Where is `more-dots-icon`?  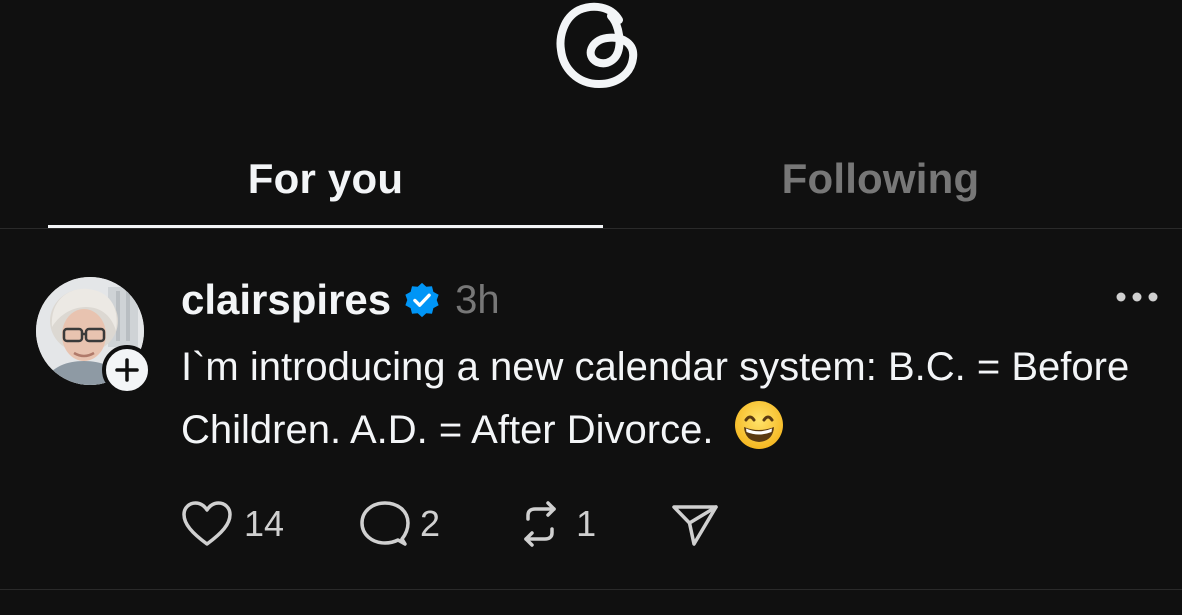
more-dots-icon is located at coordinates (1137, 297).